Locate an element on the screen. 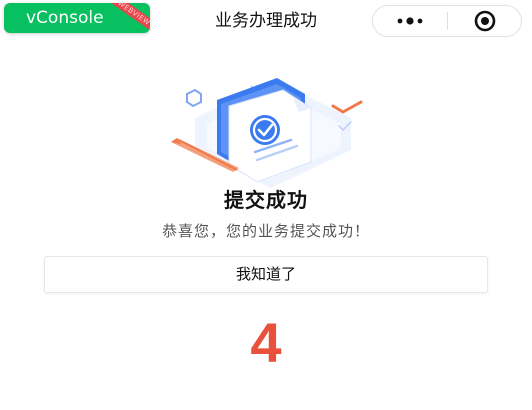 Image resolution: width=532 pixels, height=410 pixels. page-title: 业务办理成功 is located at coordinates (266, 21).